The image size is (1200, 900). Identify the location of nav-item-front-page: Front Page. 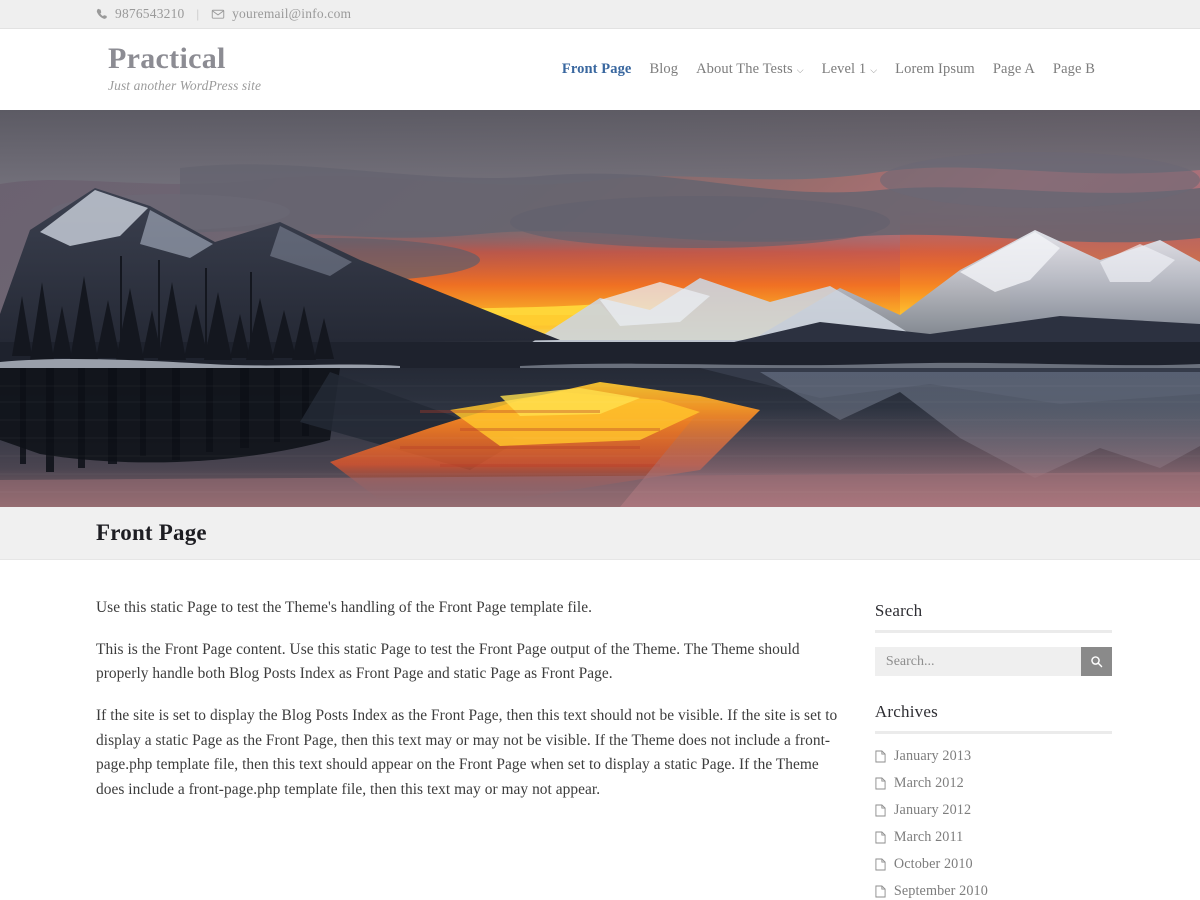
(597, 69).